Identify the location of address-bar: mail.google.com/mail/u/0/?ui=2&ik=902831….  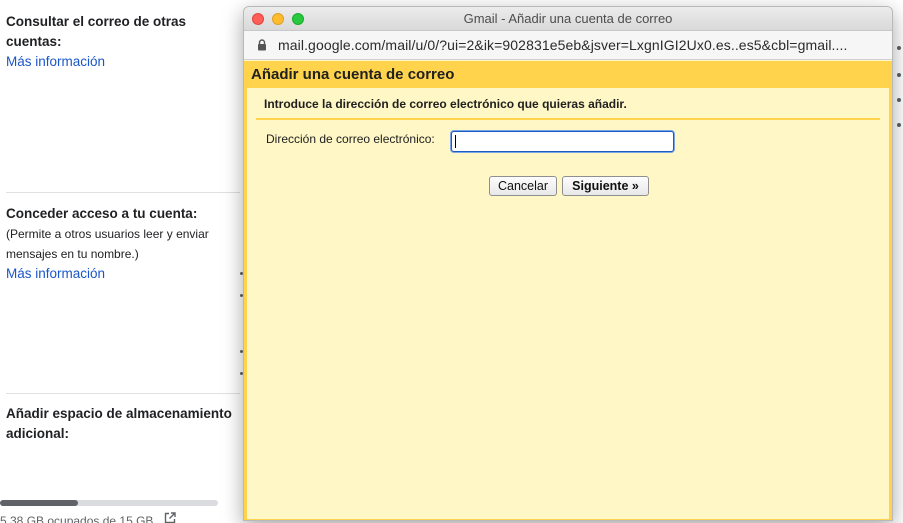
(568, 45).